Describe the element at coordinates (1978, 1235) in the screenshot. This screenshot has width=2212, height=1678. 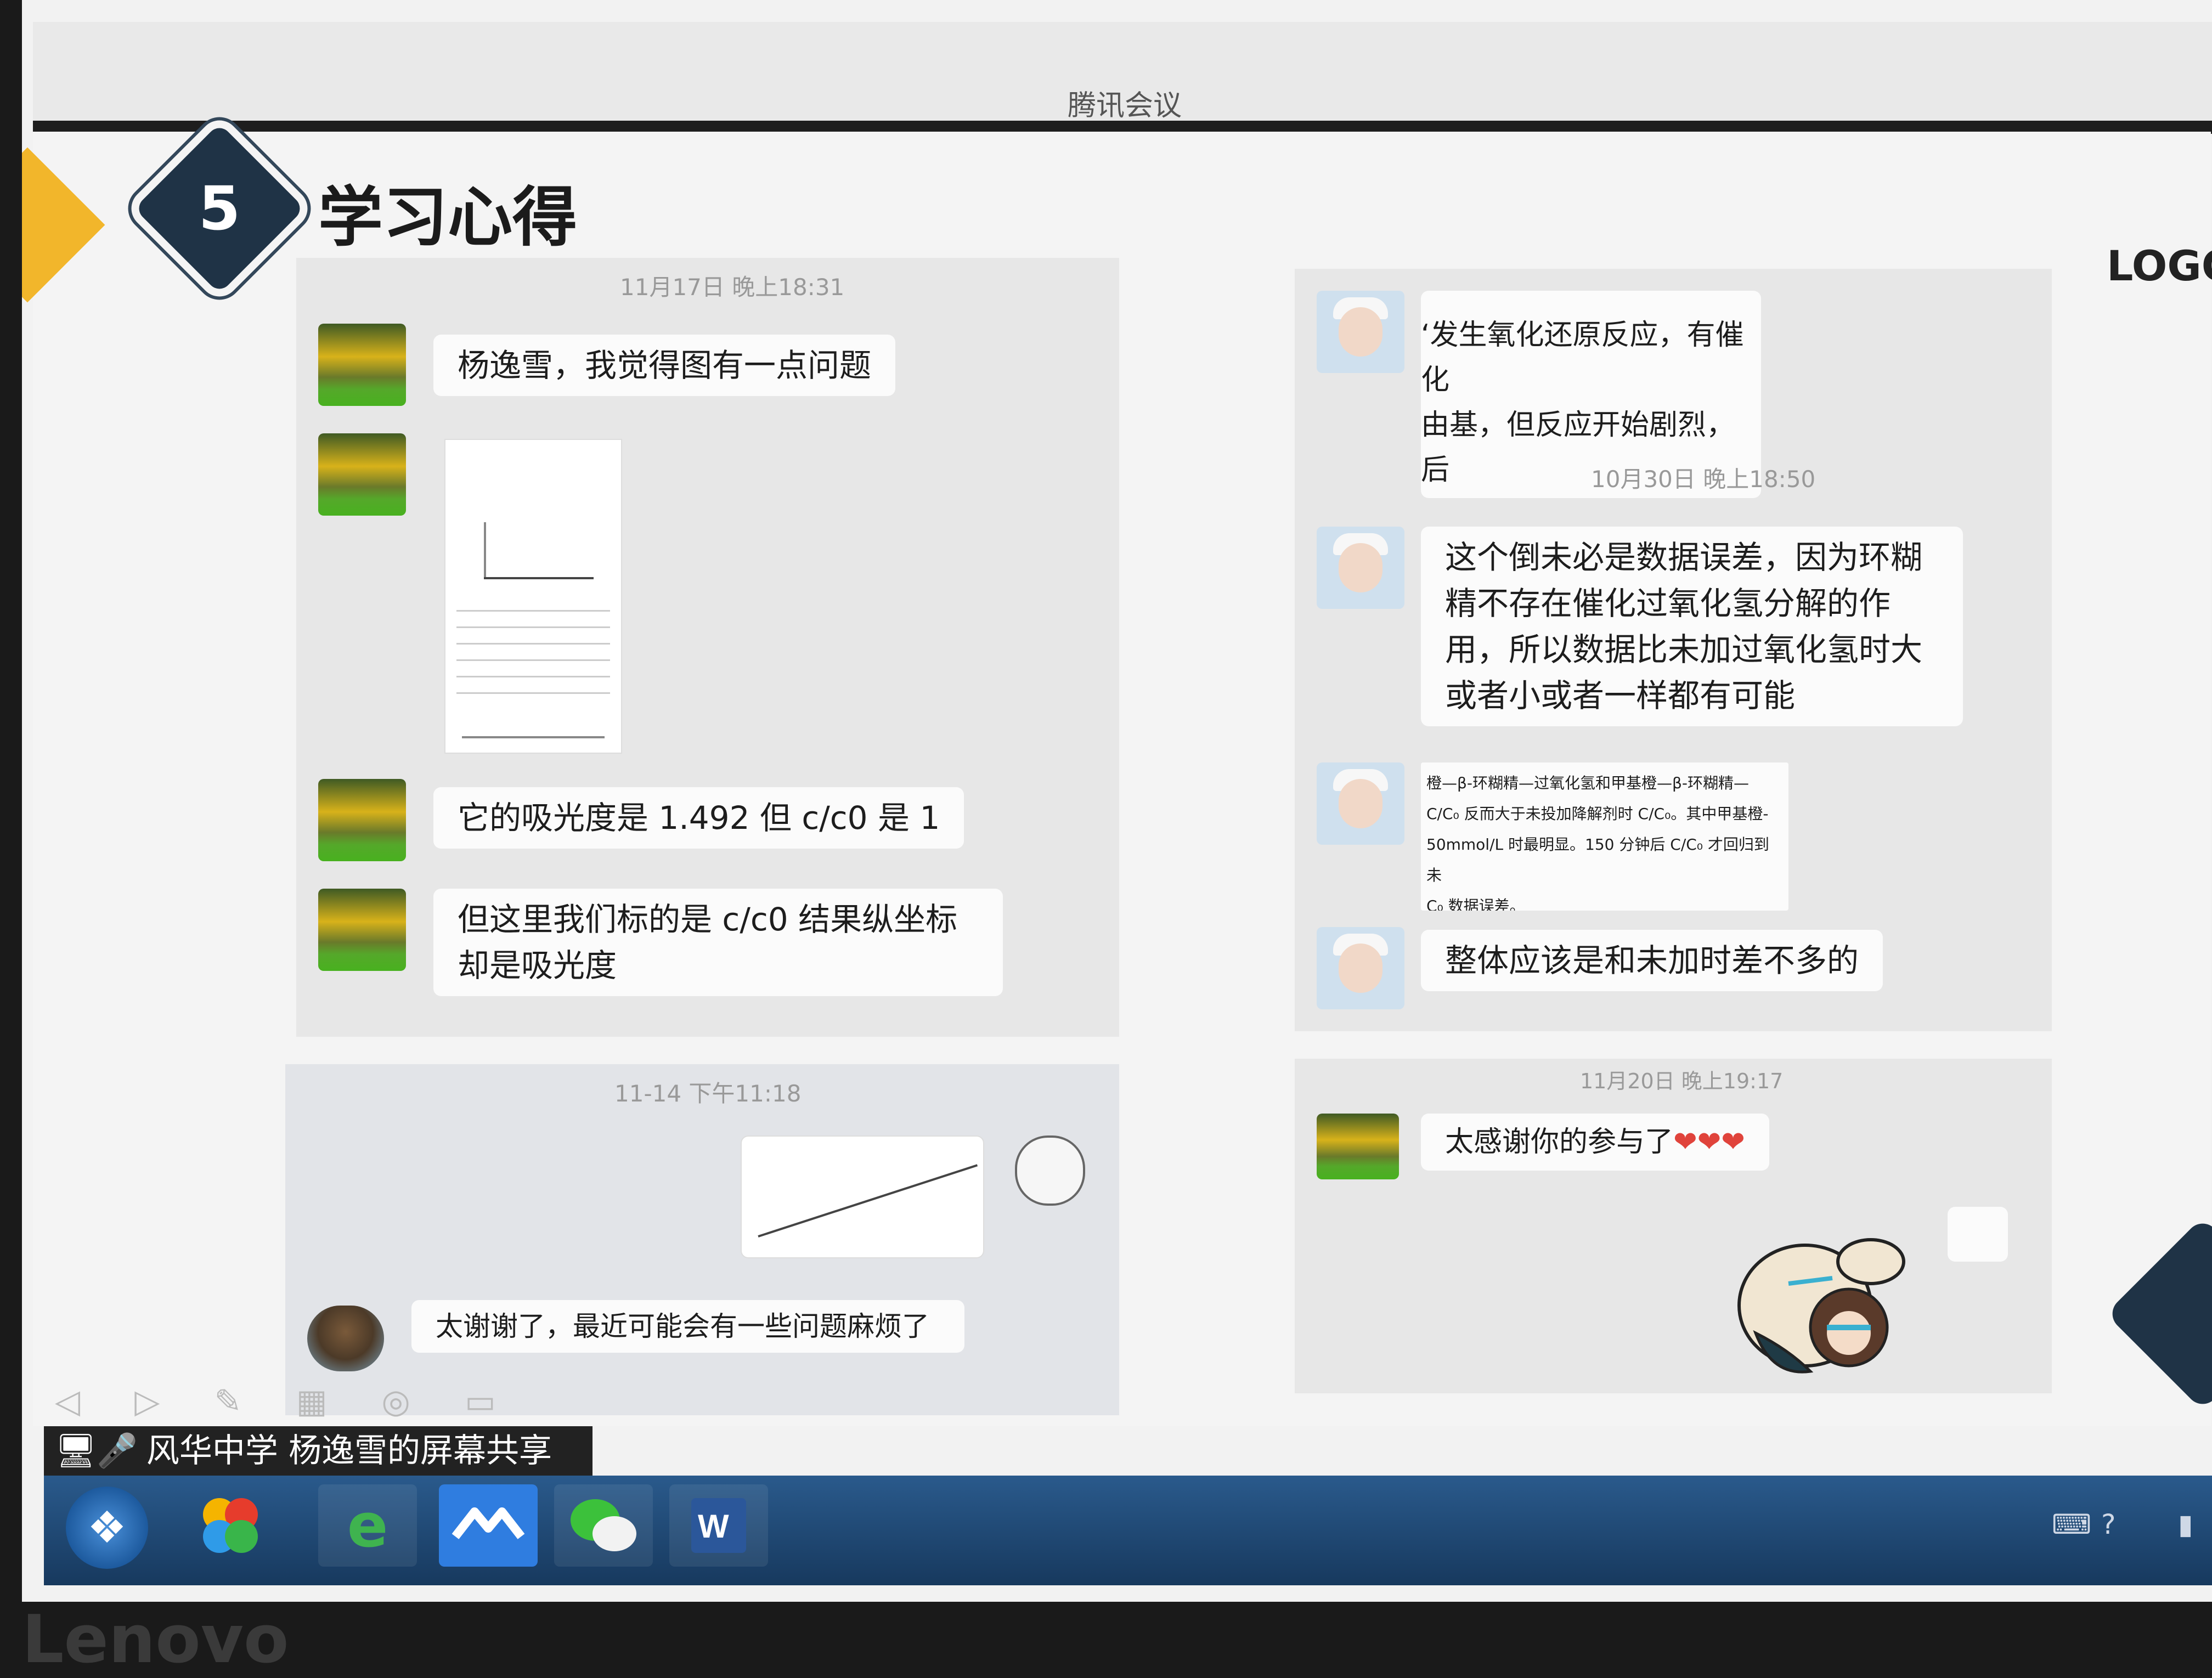
I see `empty-bubble` at that location.